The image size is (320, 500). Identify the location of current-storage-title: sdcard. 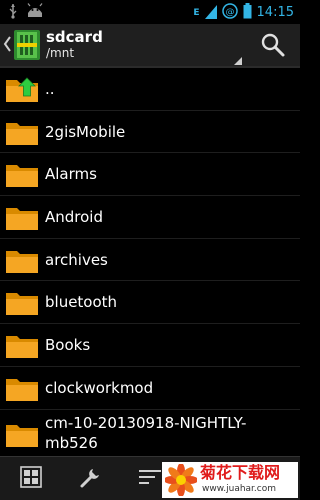
(74, 37).